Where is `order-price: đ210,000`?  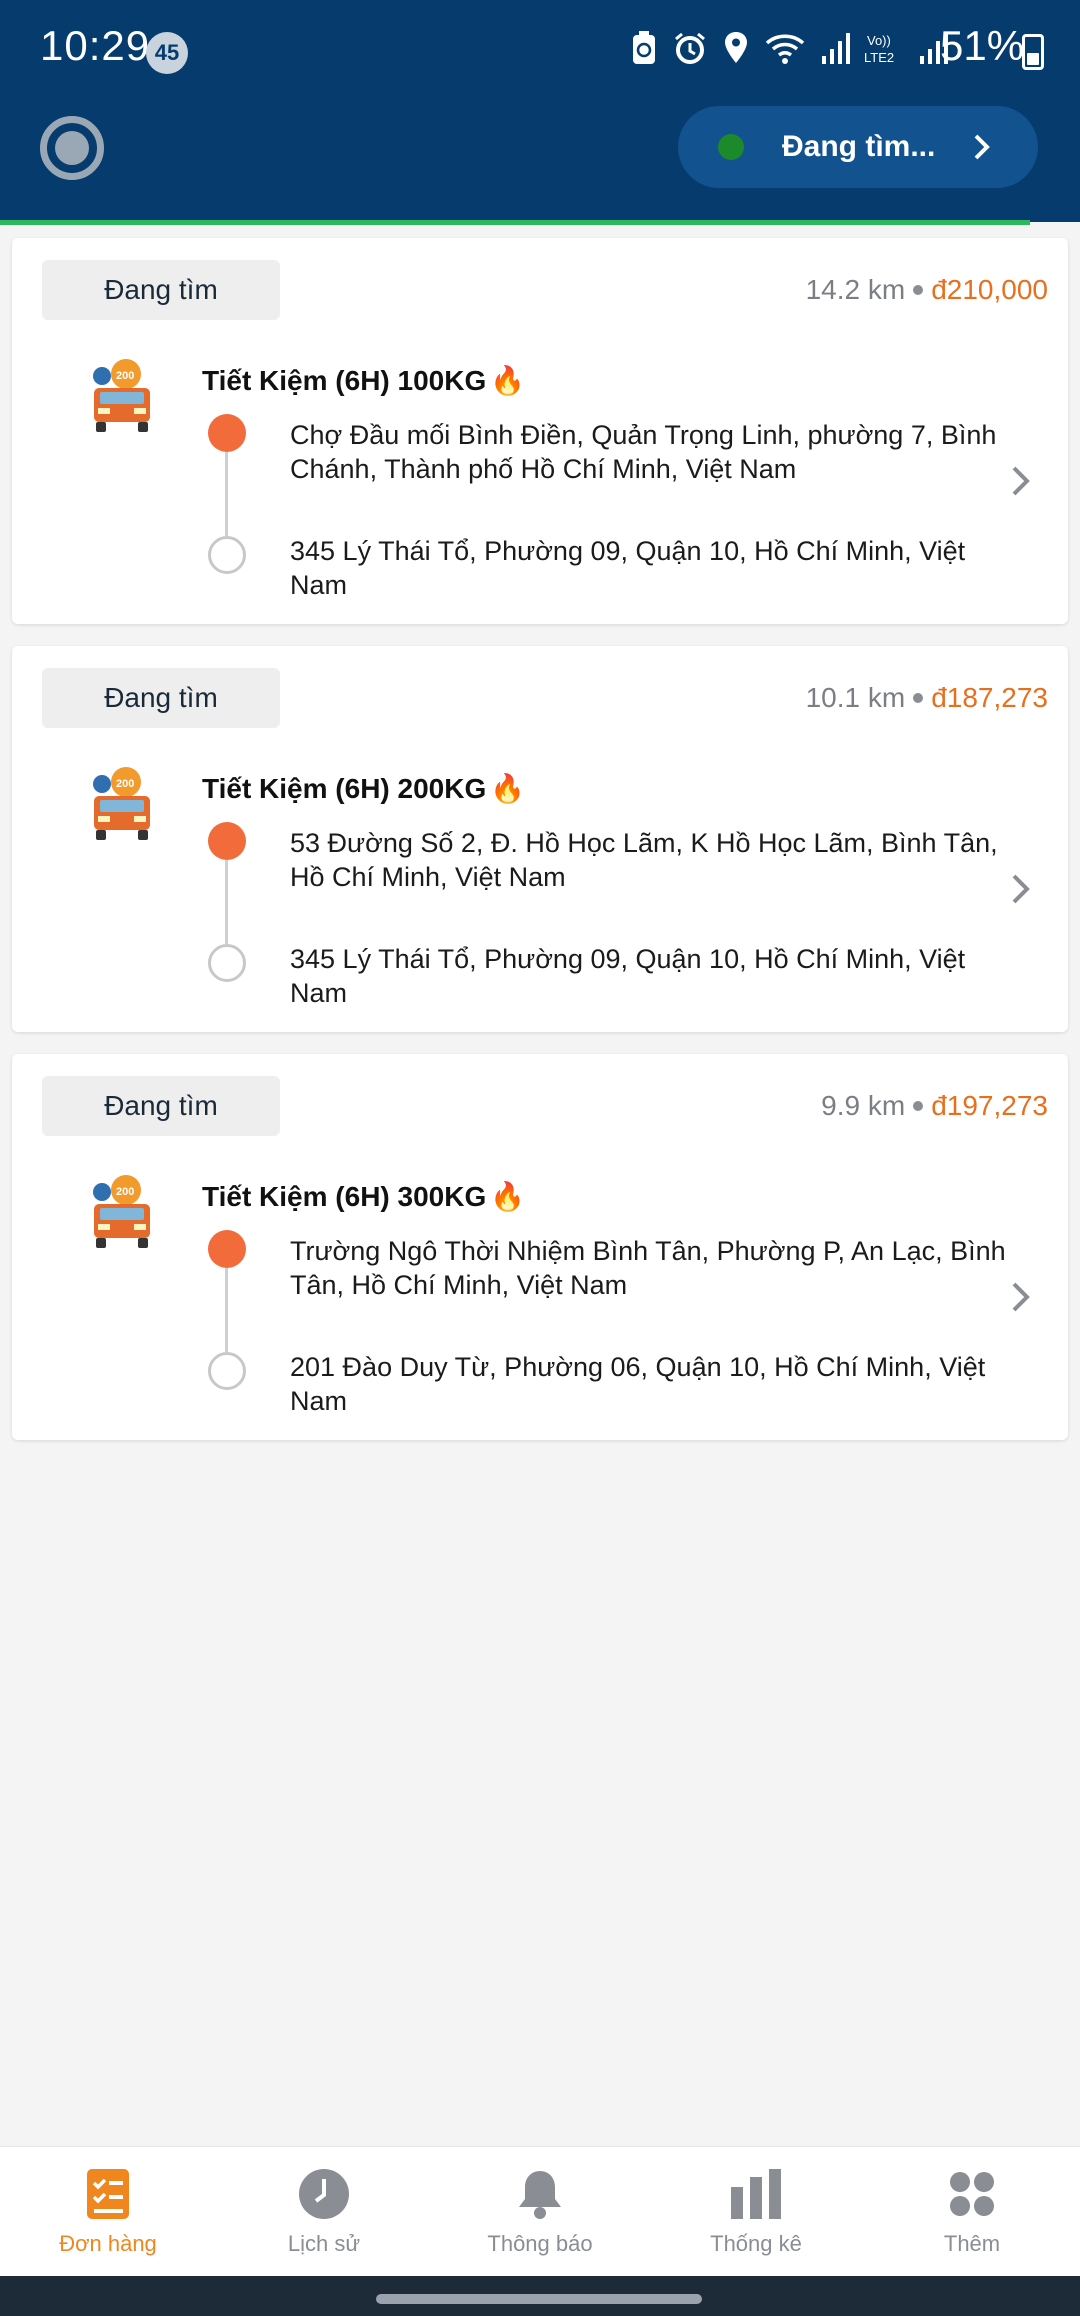 order-price: đ210,000 is located at coordinates (989, 289).